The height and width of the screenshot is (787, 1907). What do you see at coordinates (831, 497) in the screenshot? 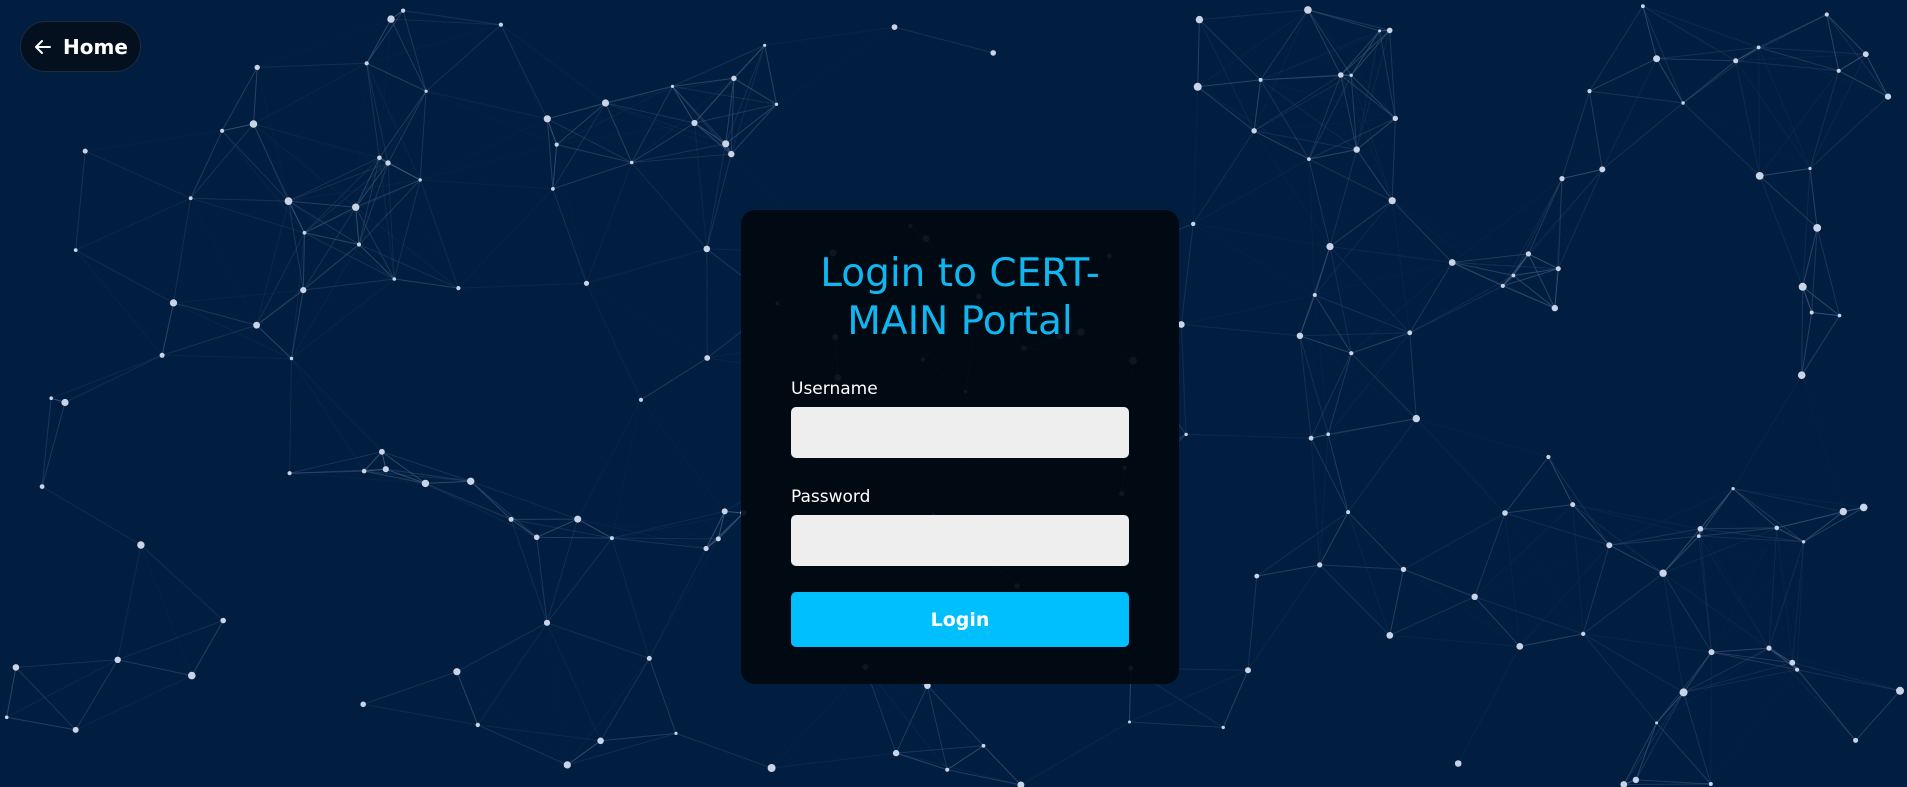
I see `password-label: Password` at bounding box center [831, 497].